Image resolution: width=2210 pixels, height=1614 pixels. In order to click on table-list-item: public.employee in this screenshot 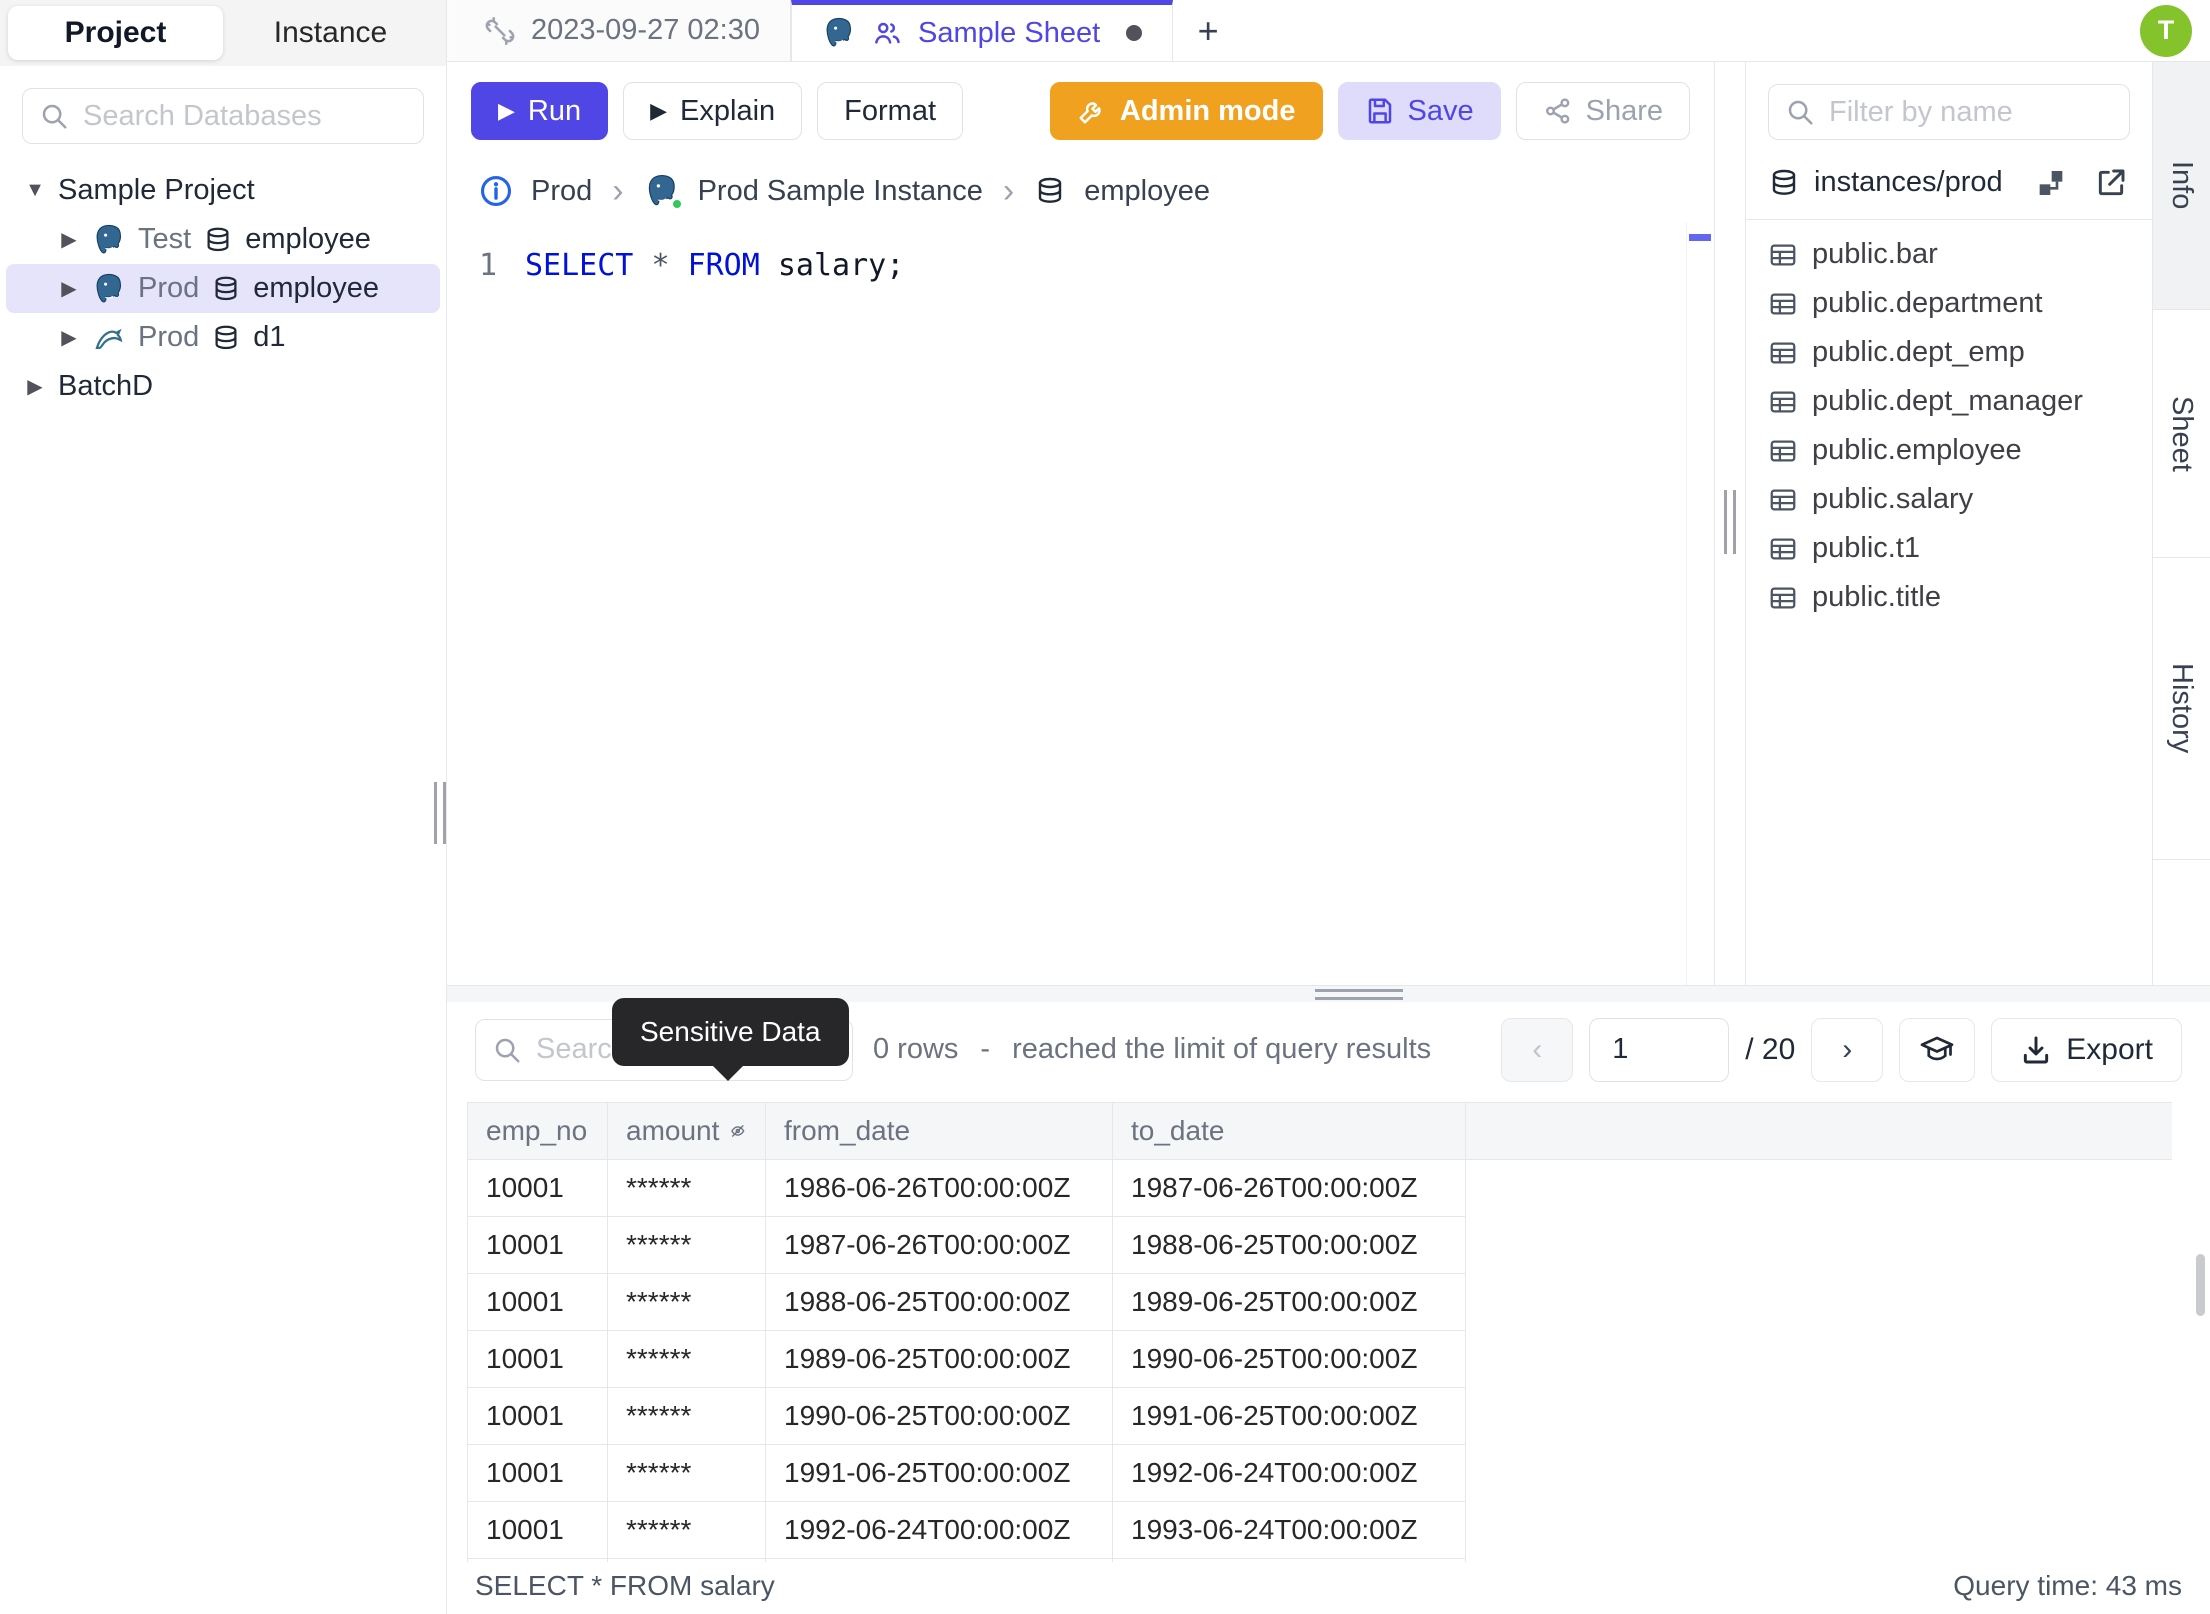, I will do `click(1949, 450)`.